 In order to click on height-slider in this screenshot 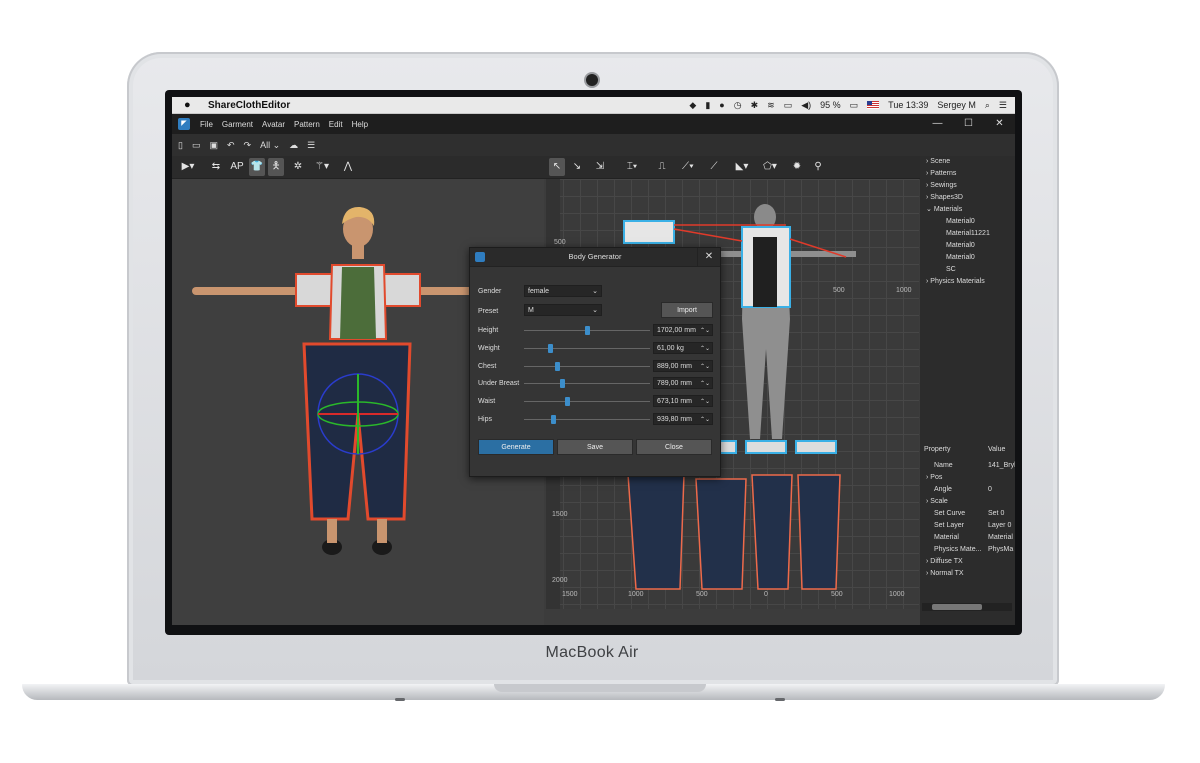, I will do `click(587, 330)`.